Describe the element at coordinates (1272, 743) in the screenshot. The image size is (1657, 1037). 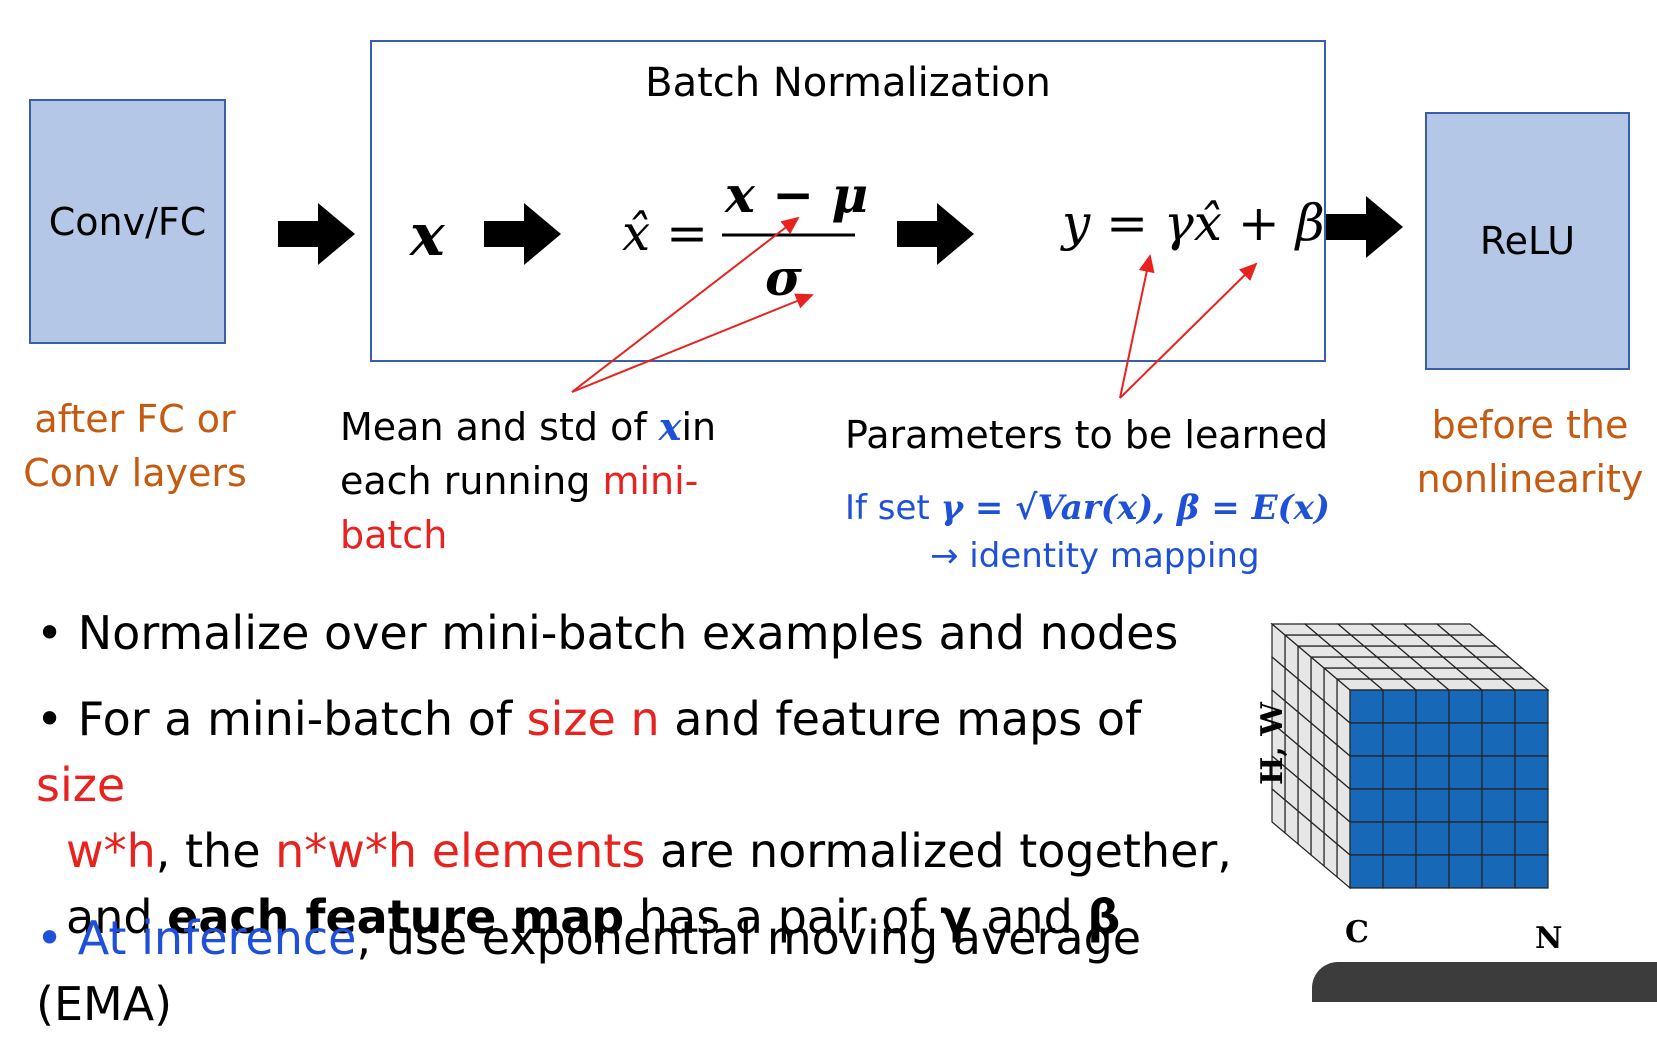
I see `cube-label-hw: H, W` at that location.